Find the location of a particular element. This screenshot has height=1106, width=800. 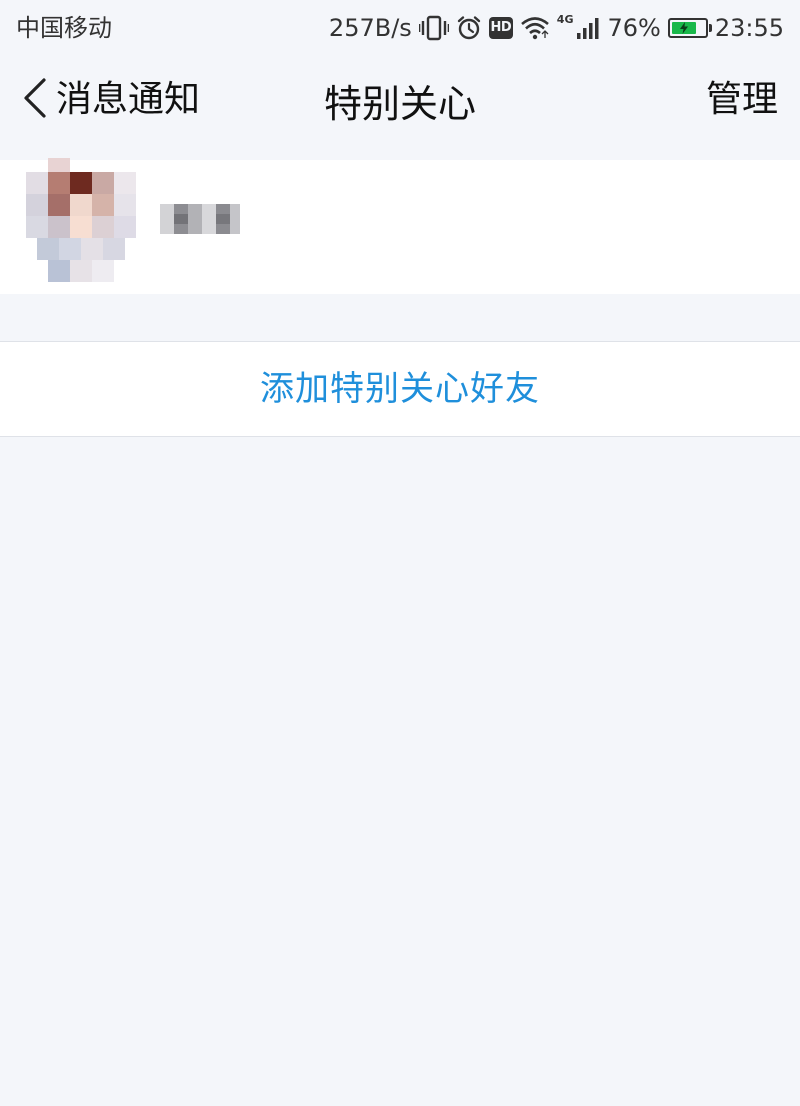

battery-percent: 76% is located at coordinates (634, 28).